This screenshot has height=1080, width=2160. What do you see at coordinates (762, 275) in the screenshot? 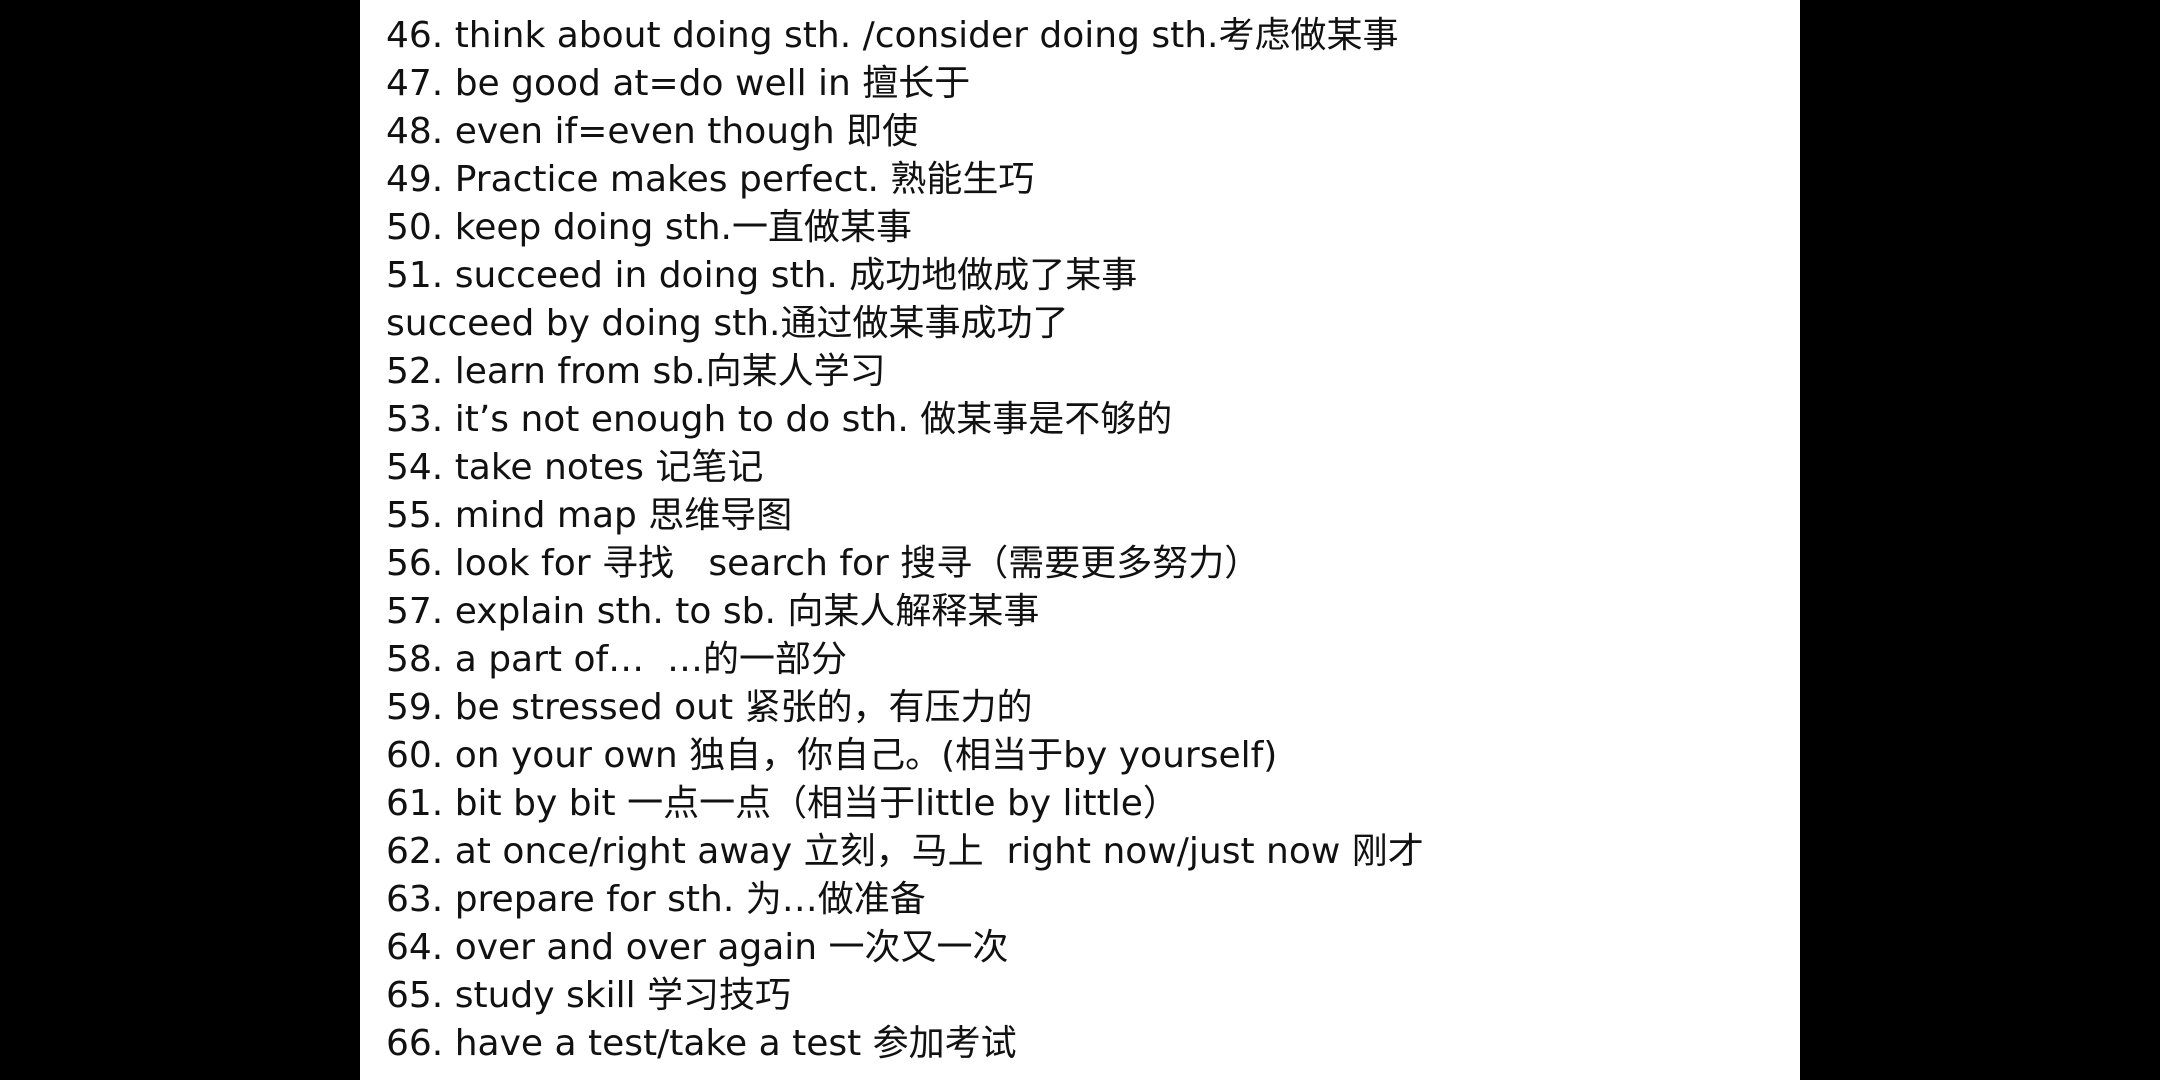
I see `phrase-line: 51. succeed in doing sth. 成功地做成了某事` at bounding box center [762, 275].